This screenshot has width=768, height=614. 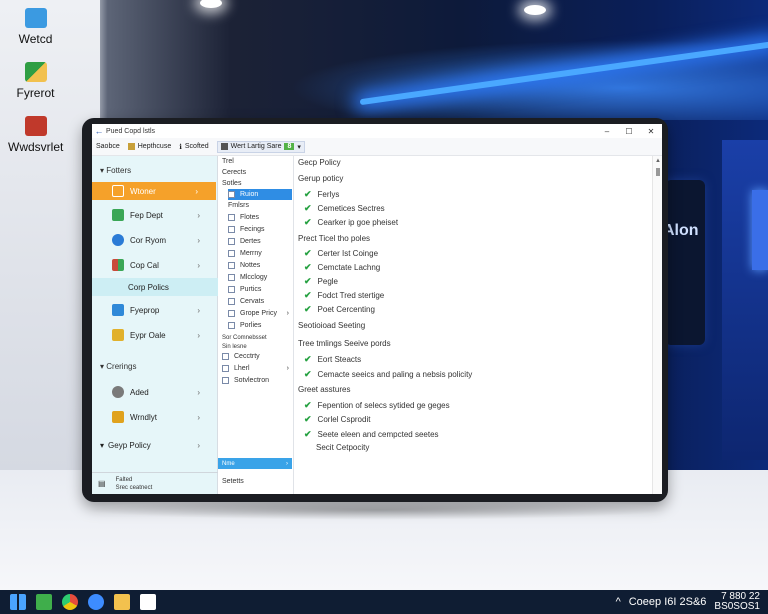 I want to click on policy-option-label: Pegle, so click(x=328, y=281).